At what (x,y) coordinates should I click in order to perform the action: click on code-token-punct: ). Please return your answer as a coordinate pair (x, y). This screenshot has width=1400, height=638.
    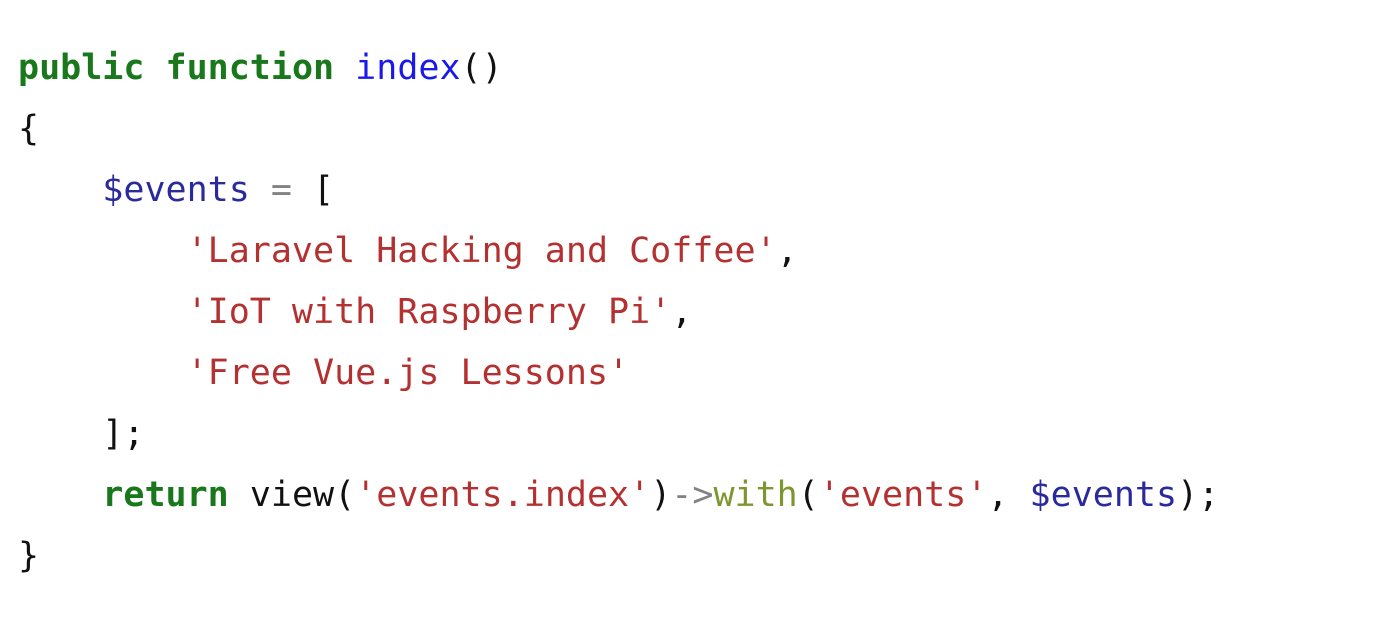
    Looking at the image, I should click on (661, 495).